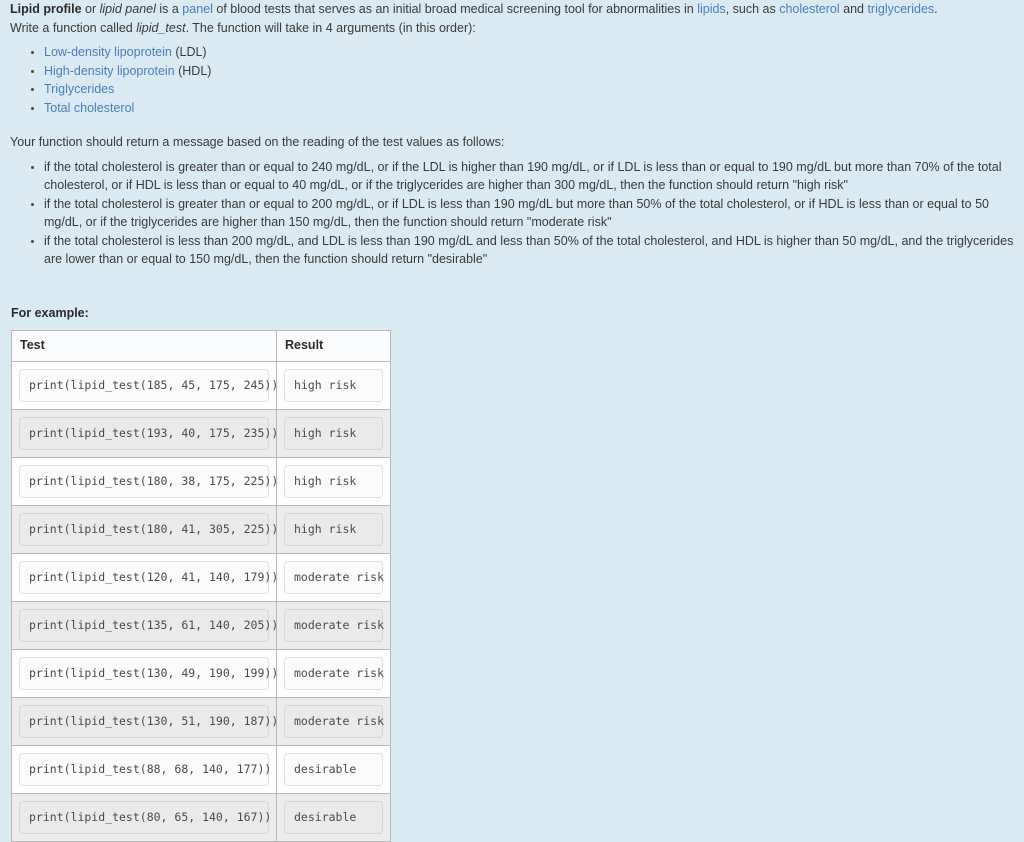  I want to click on intro-text-5: and, so click(853, 9).